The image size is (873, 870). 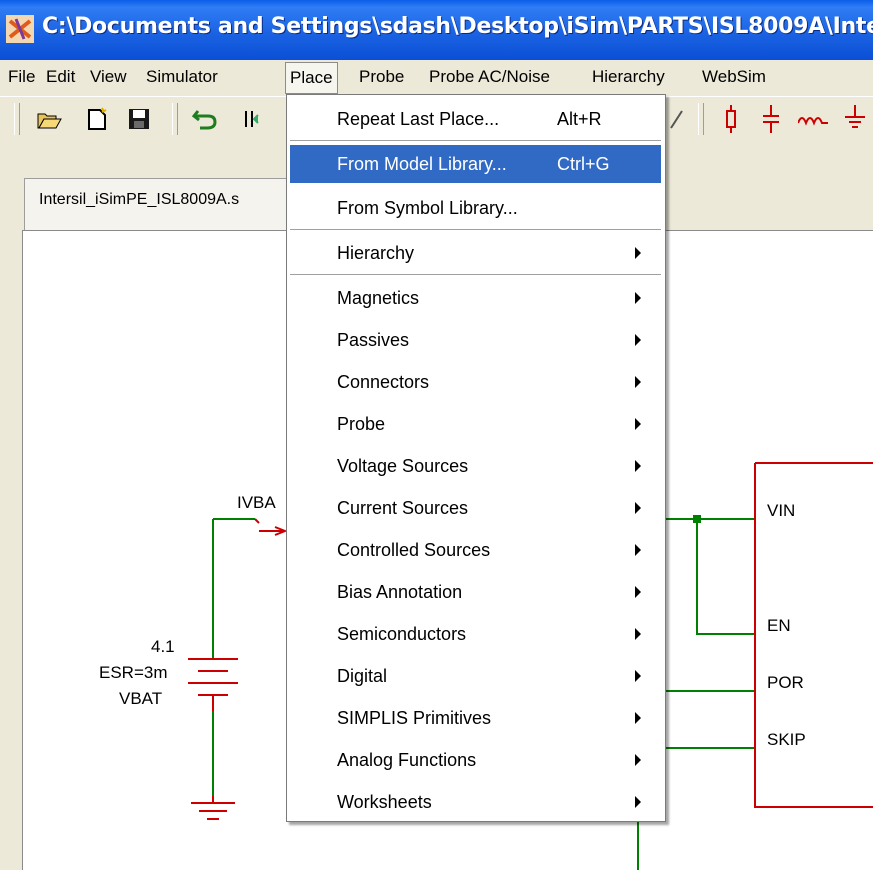 I want to click on menu-item-label: Bias Annotation, so click(x=400, y=592).